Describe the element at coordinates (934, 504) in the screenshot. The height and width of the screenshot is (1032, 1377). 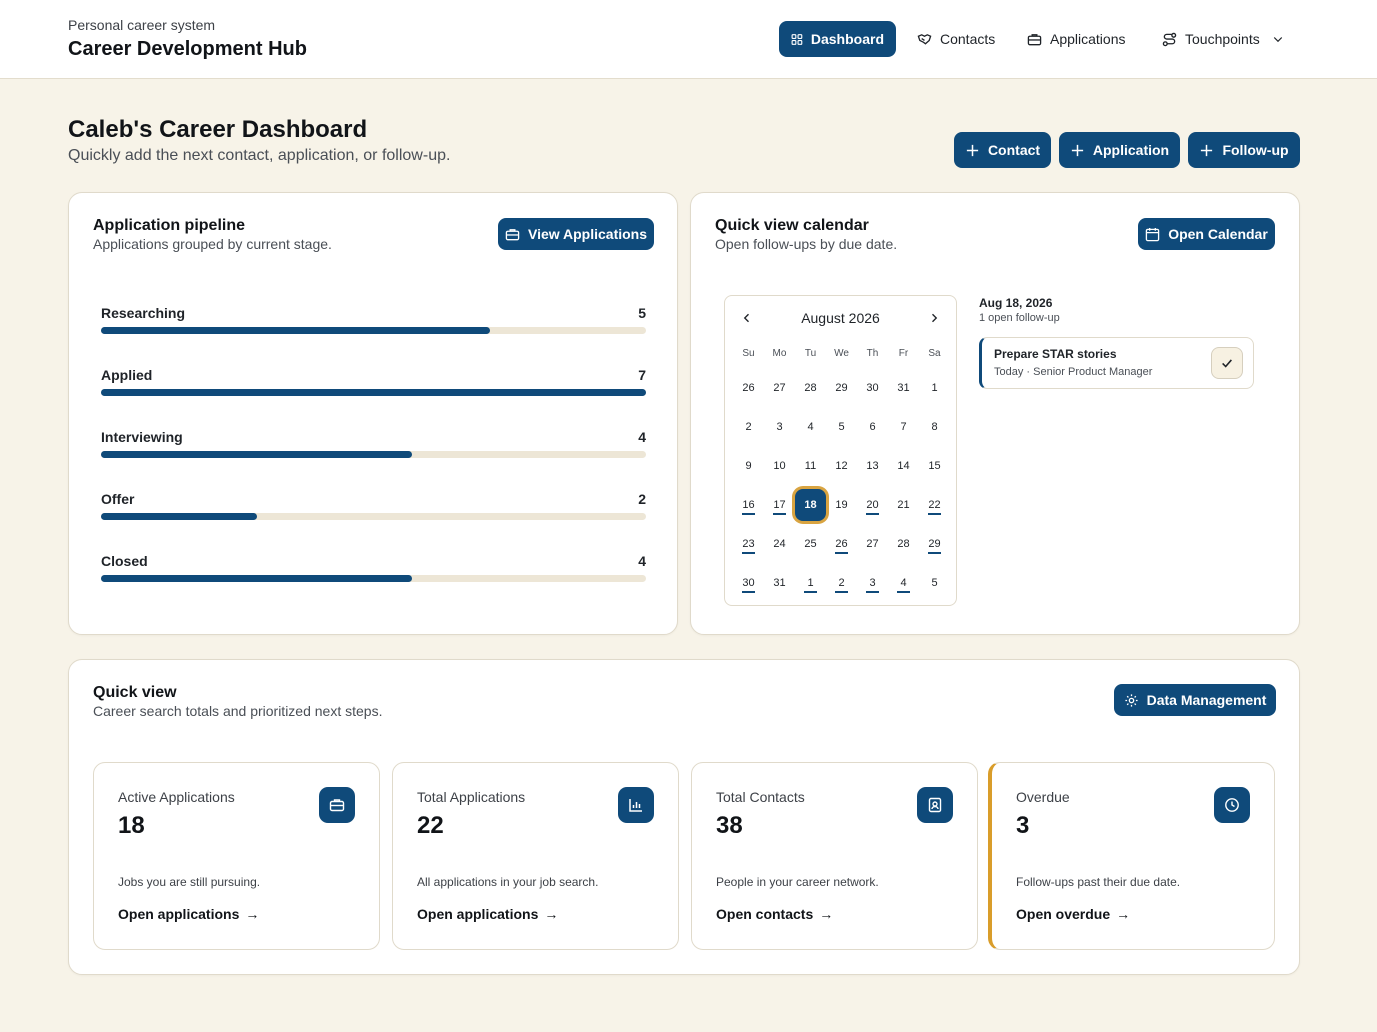
I see `calendar-day: 22` at that location.